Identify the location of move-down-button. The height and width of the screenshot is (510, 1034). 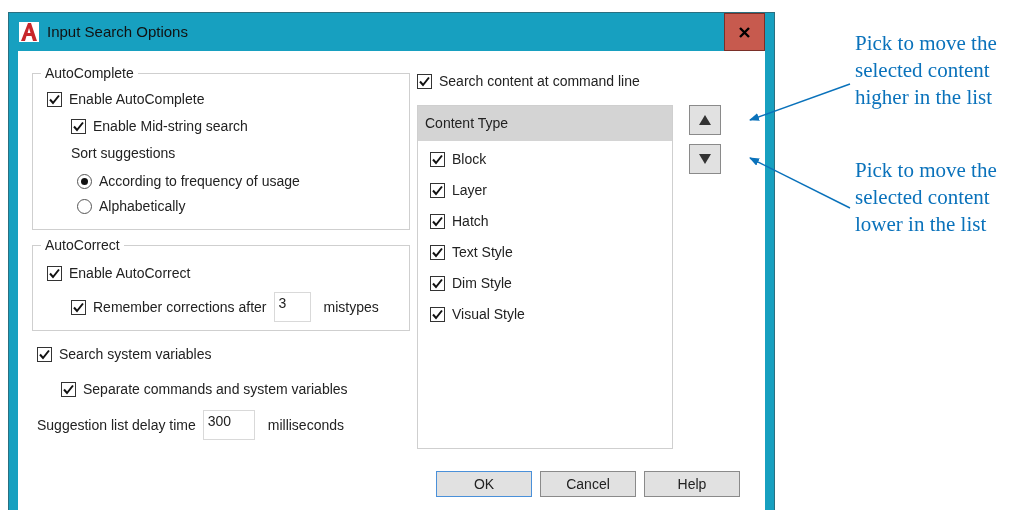
(705, 159).